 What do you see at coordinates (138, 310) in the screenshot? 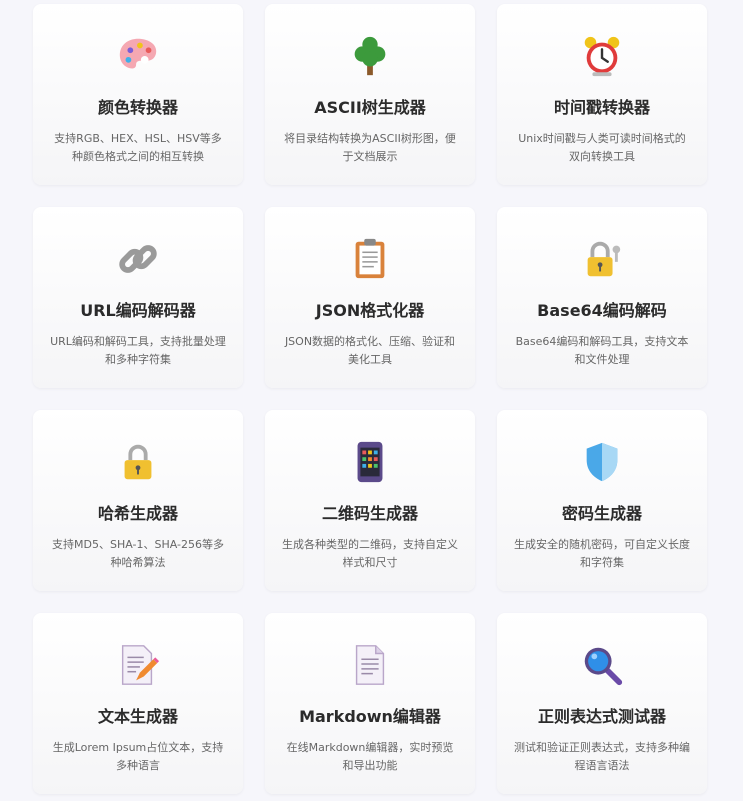
I see `tool-title: URL编码解码器` at bounding box center [138, 310].